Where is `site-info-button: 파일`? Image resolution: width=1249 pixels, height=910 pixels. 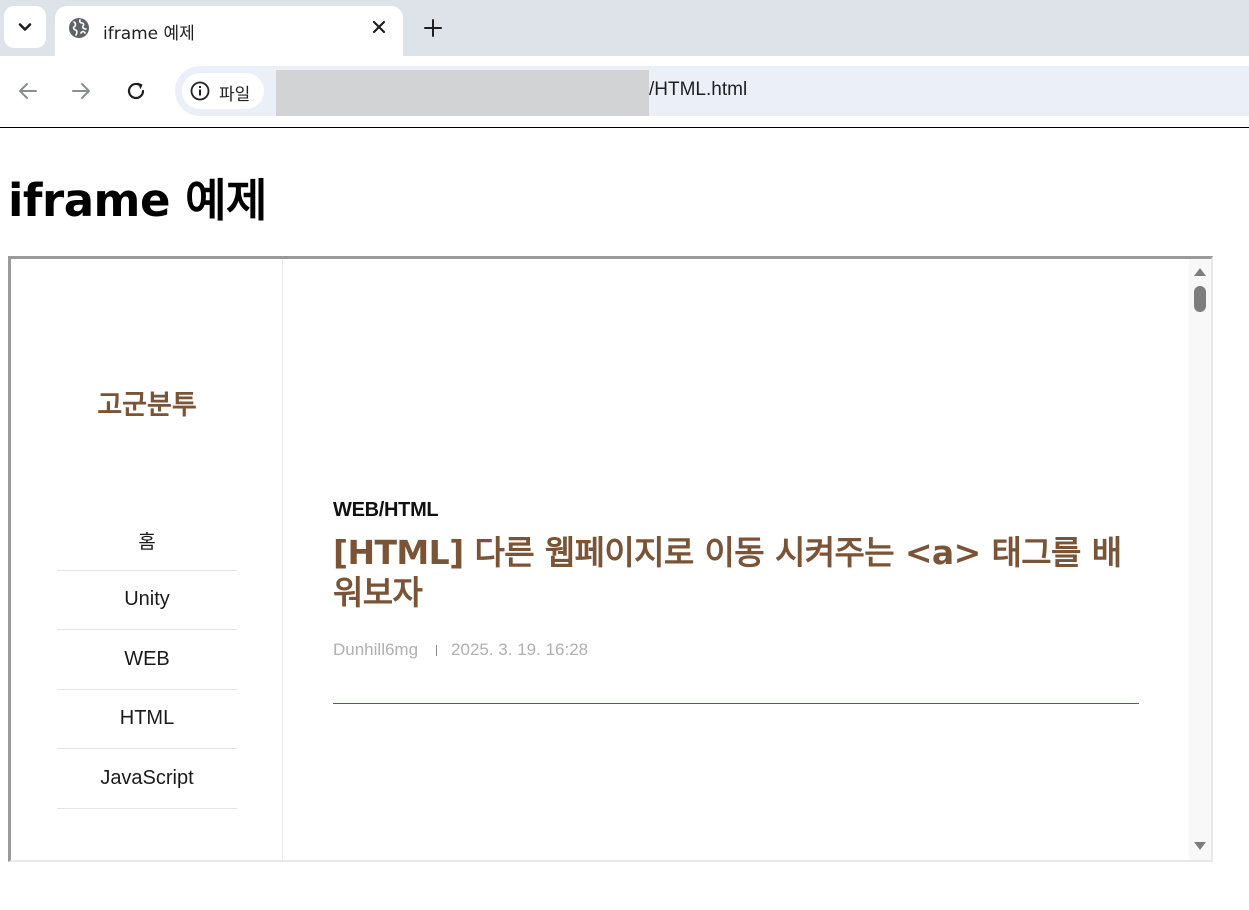
site-info-button: 파일 is located at coordinates (223, 91).